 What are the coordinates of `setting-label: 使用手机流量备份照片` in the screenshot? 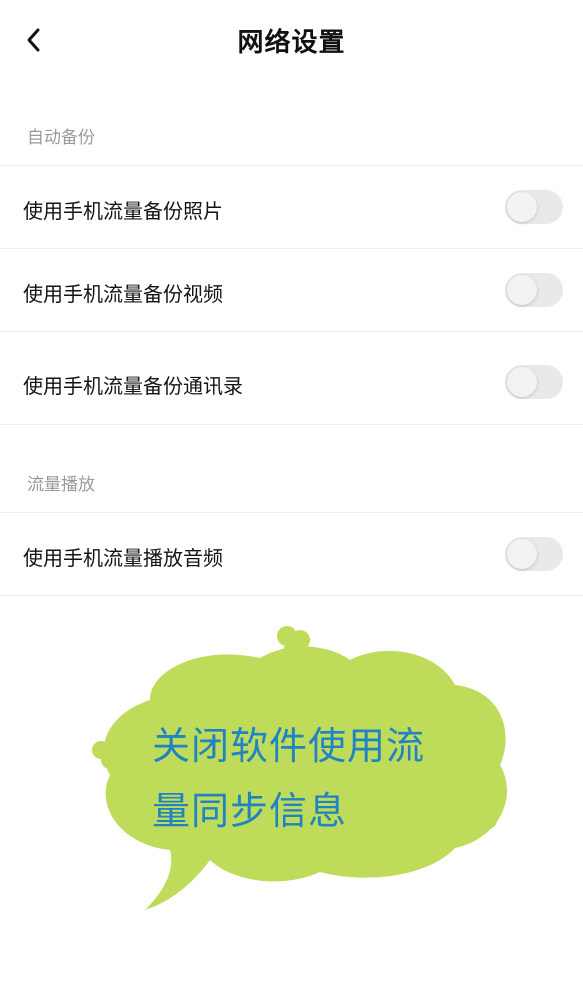 It's located at (123, 211).